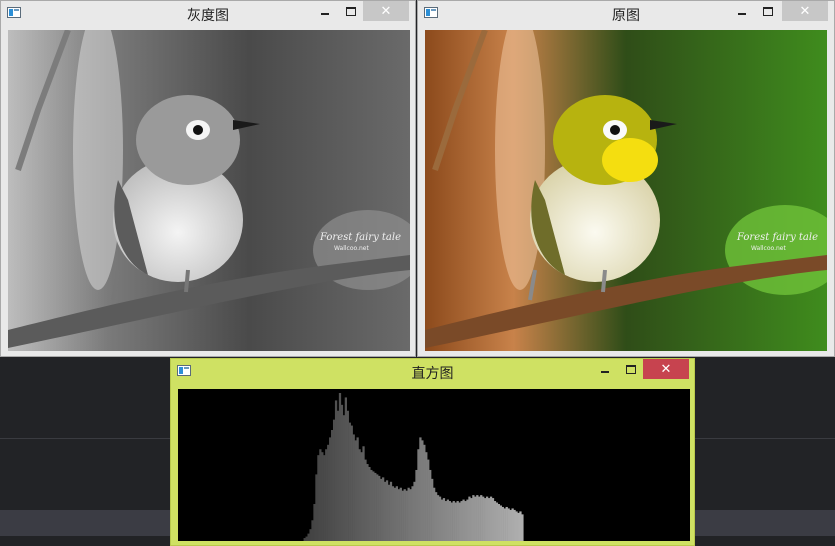 This screenshot has width=835, height=546. What do you see at coordinates (208, 14) in the screenshot?
I see `titlebar: 灰度图 ✕` at bounding box center [208, 14].